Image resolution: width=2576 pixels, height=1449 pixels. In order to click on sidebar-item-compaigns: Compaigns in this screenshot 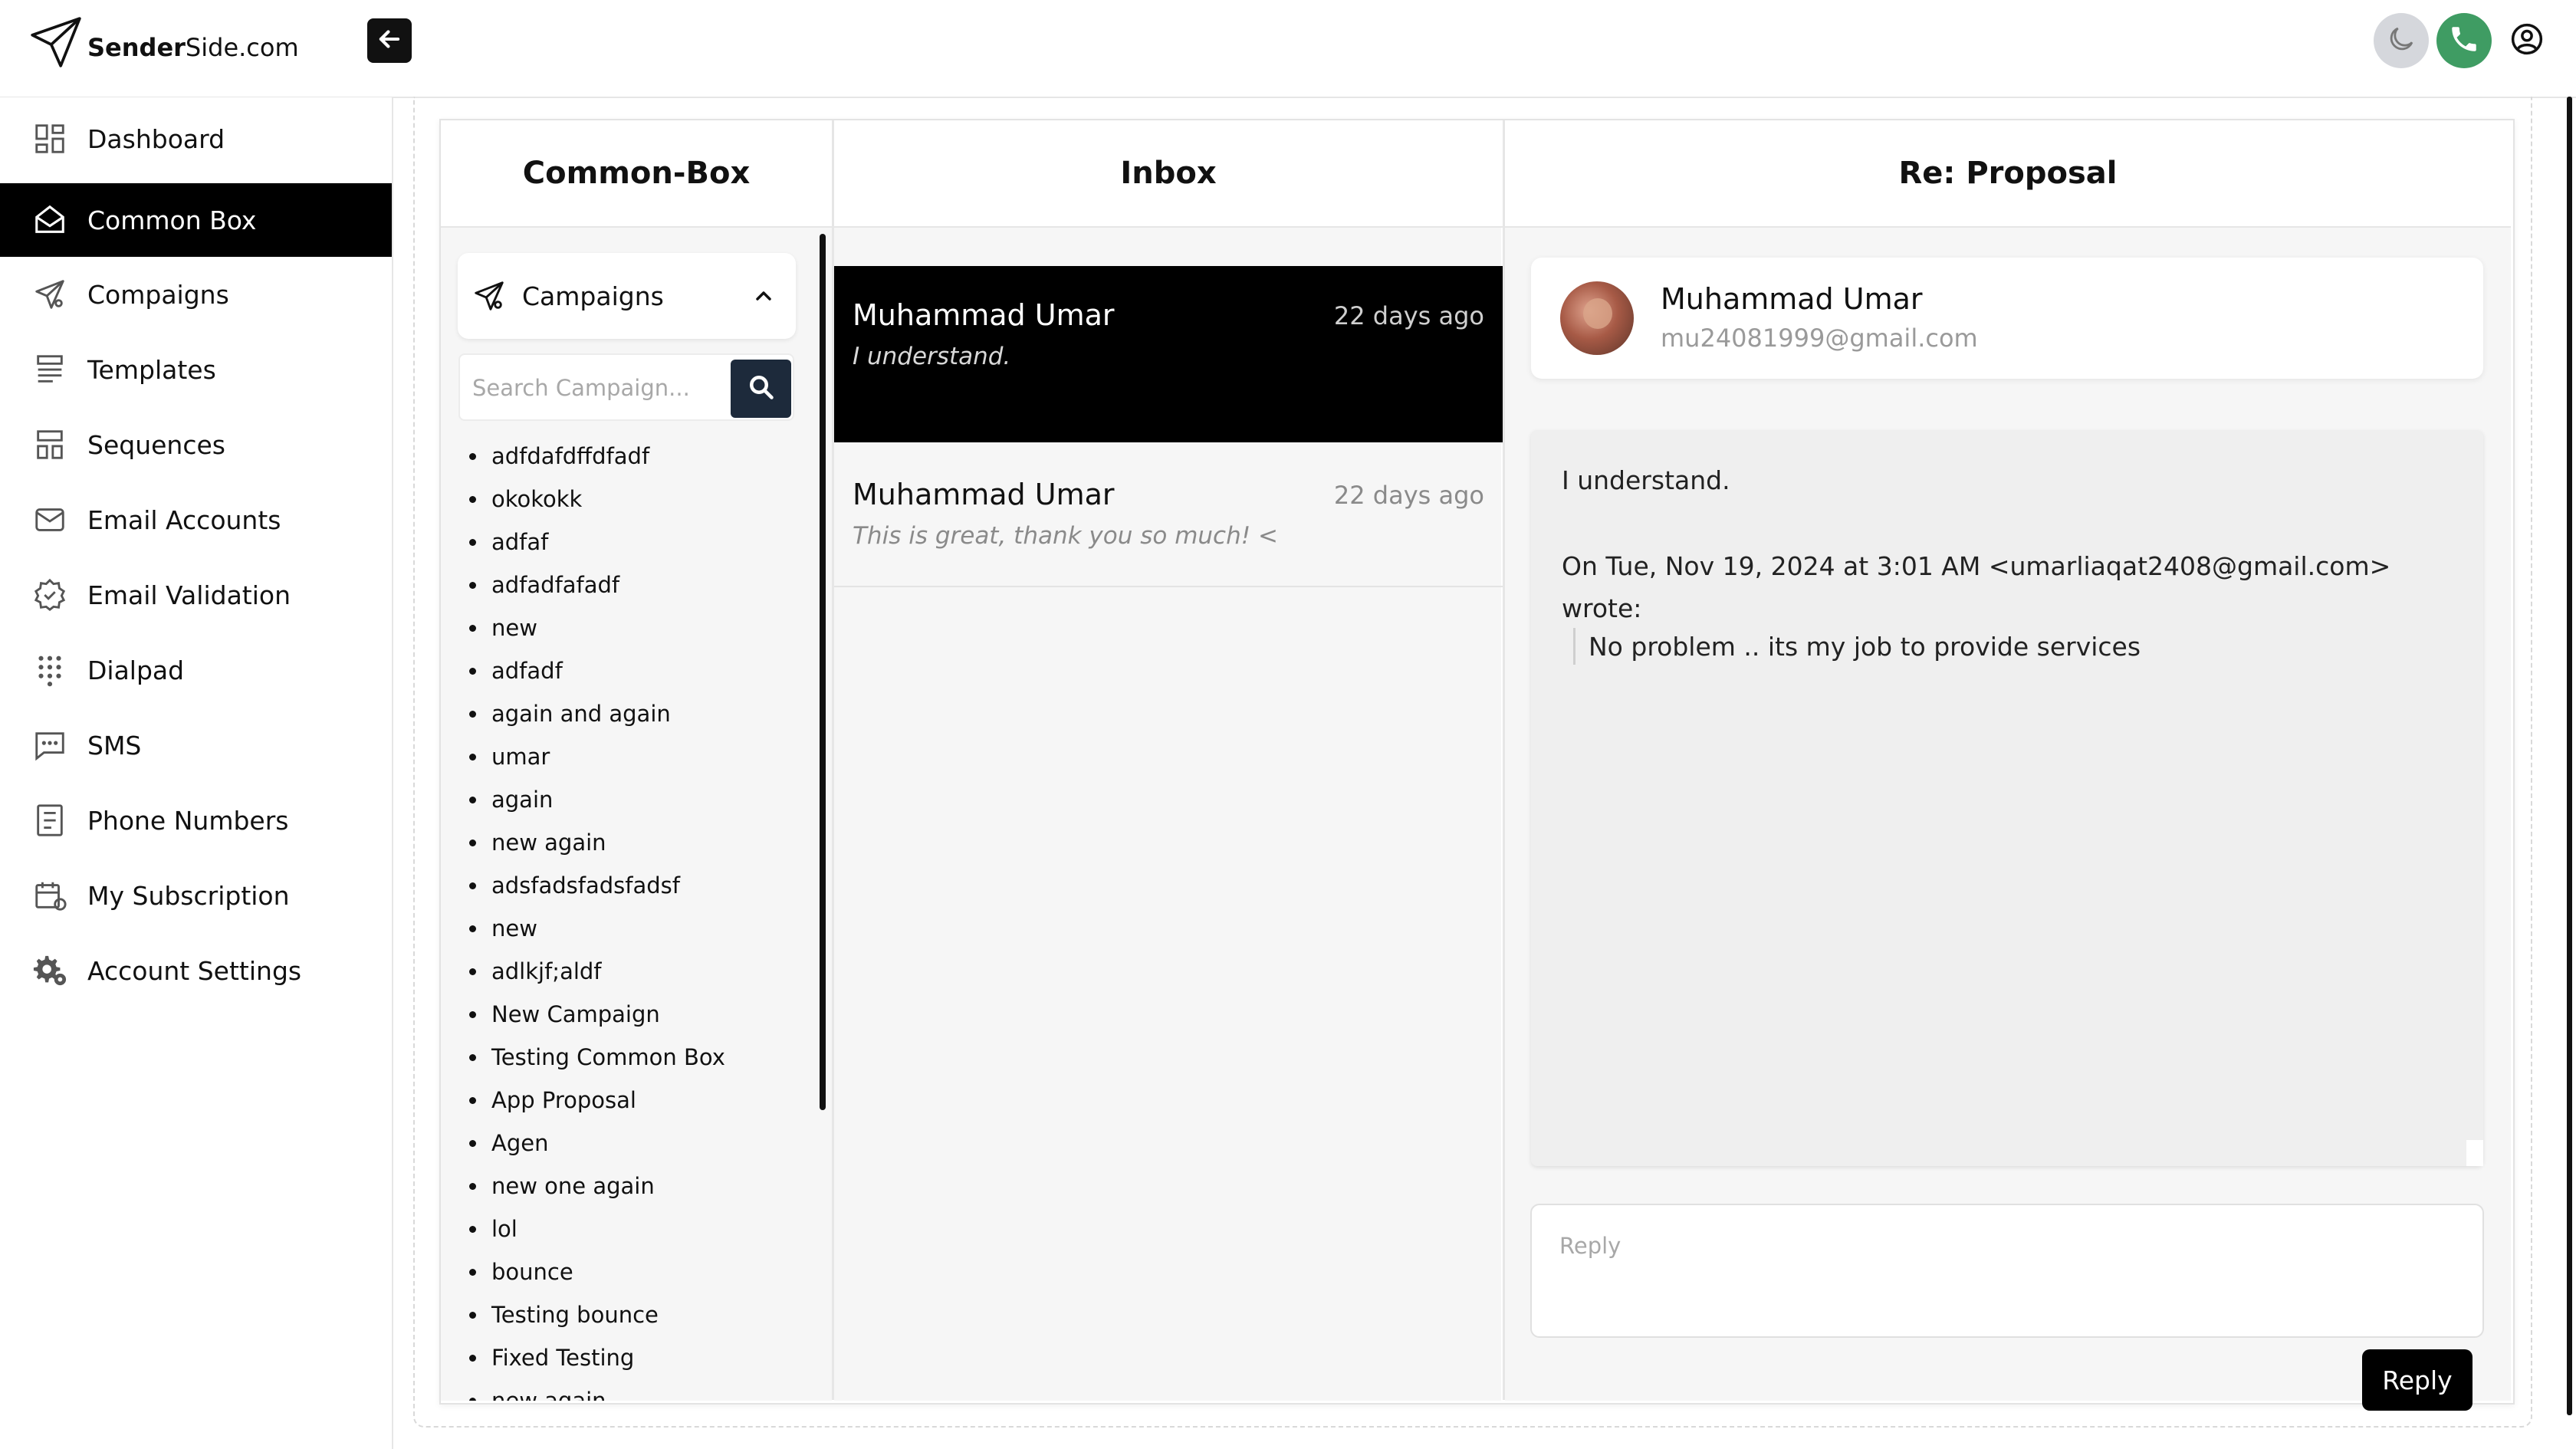, I will do `click(196, 294)`.